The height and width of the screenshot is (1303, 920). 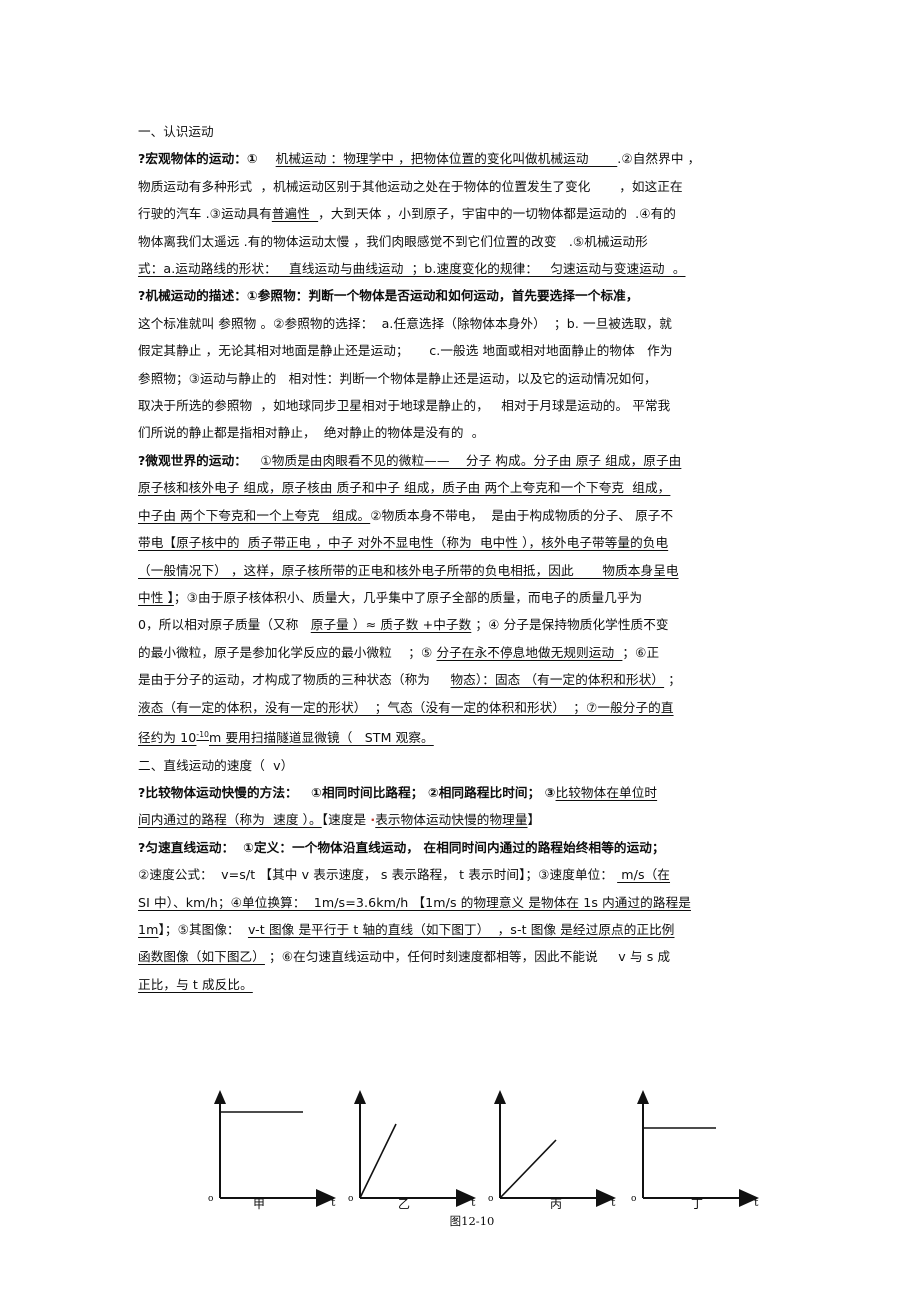 What do you see at coordinates (659, 159) in the screenshot?
I see `text-run: .②自然界中 ，` at bounding box center [659, 159].